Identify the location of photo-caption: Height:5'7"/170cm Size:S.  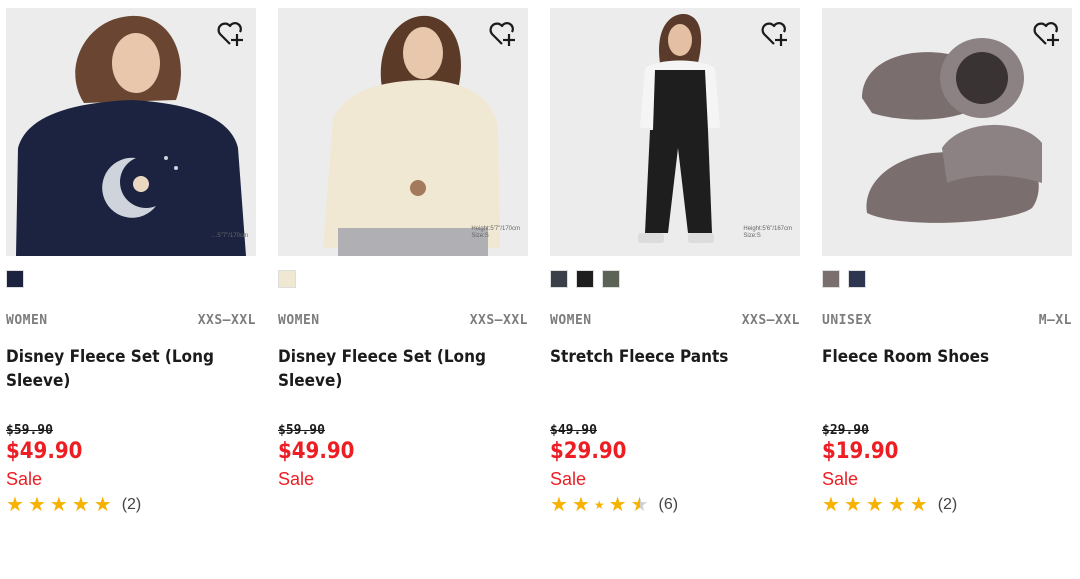
(495, 232).